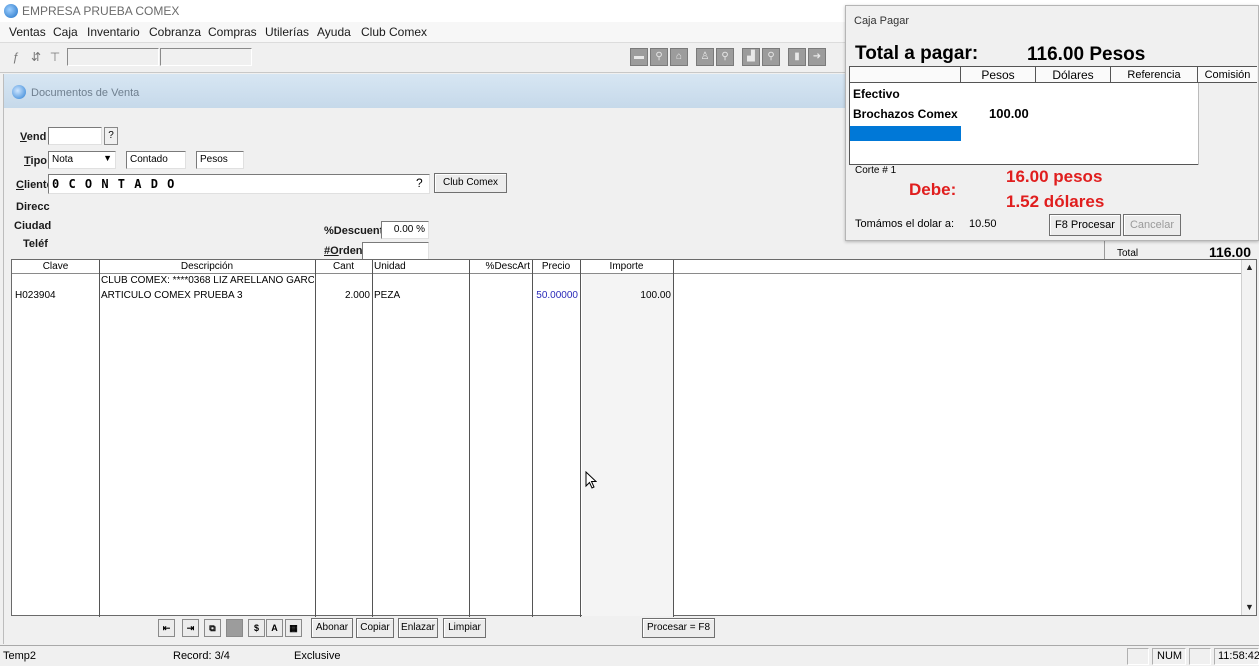  Describe the element at coordinates (63, 159) in the screenshot. I see `tipo-value: Nota` at that location.